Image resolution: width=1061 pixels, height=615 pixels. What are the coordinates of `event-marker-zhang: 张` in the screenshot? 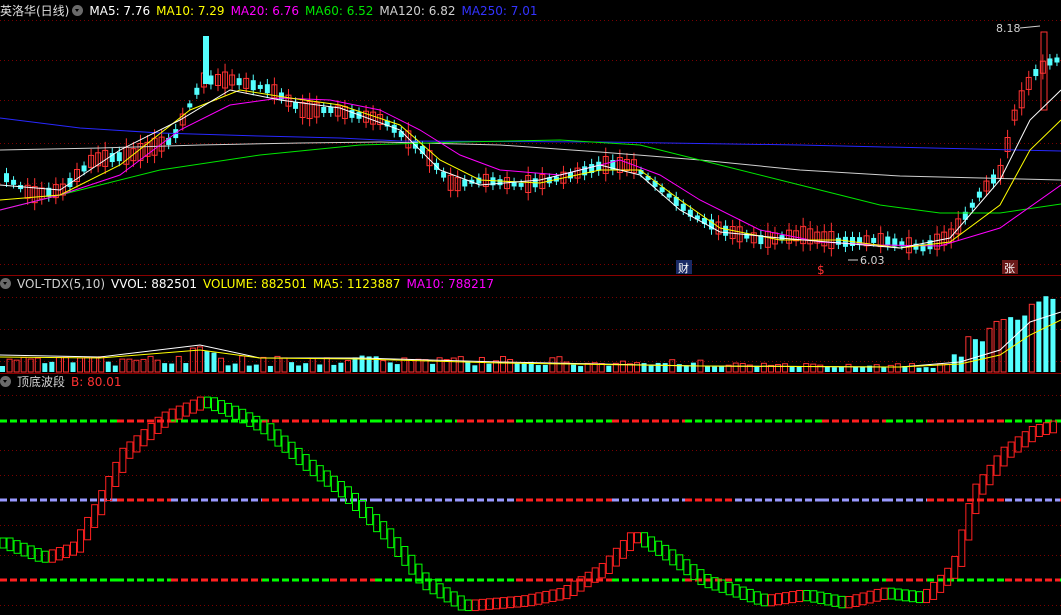 It's located at (1009, 268).